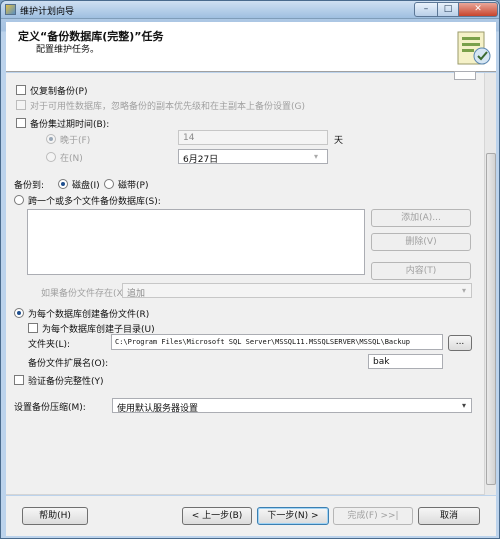 This screenshot has width=500, height=539. Describe the element at coordinates (10, 9) in the screenshot. I see `app-icon` at that location.